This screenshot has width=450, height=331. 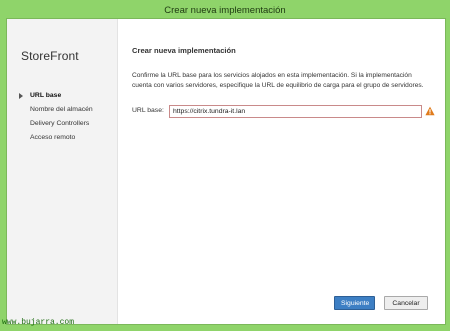 I want to click on sidebar-item-delivery-controllers: Delivery Controllers, so click(x=62, y=124).